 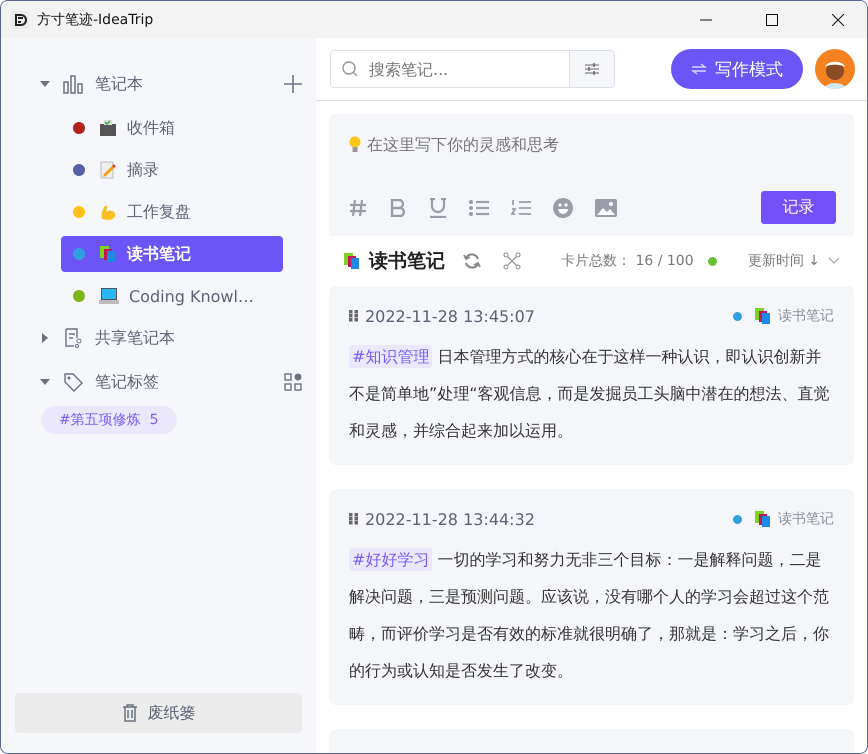 I want to click on notebook-item: 工作复盘, so click(x=172, y=212).